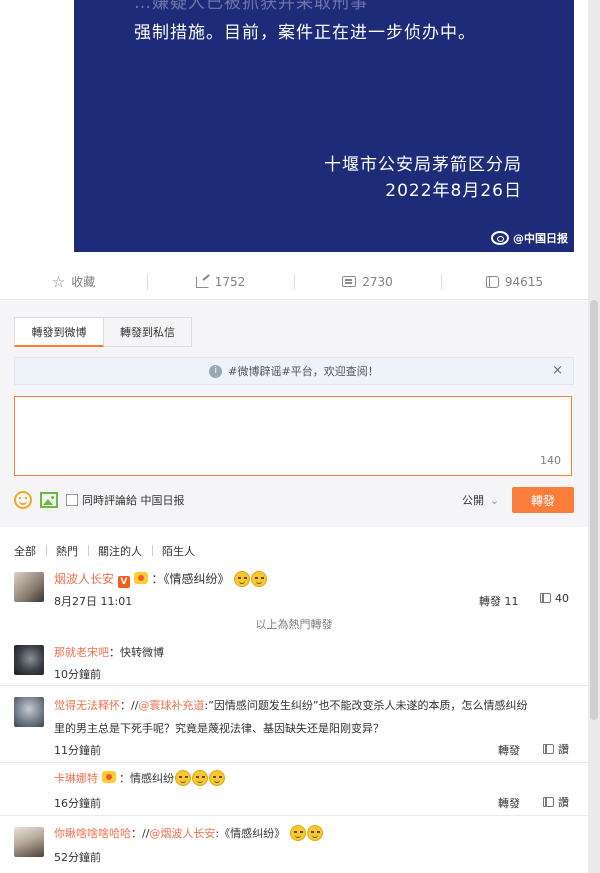 The height and width of the screenshot is (873, 600). Describe the element at coordinates (136, 652) in the screenshot. I see `repost-text: ：快转微博` at that location.